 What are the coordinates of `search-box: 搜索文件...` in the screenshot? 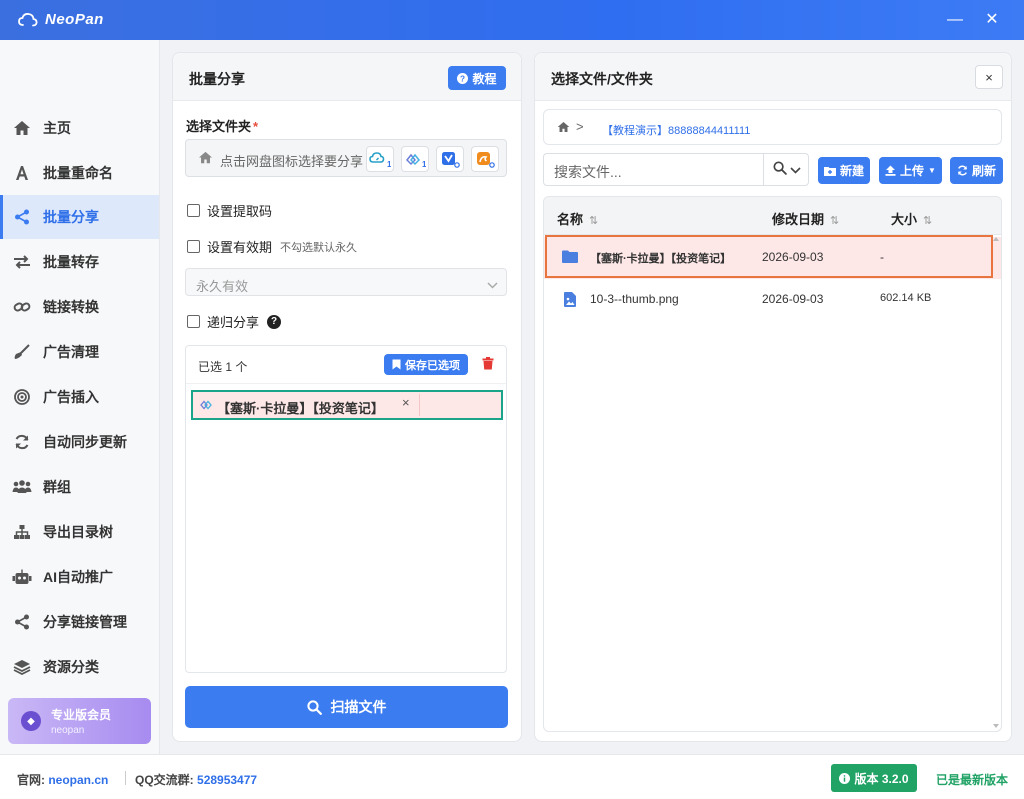 It's located at (676, 169).